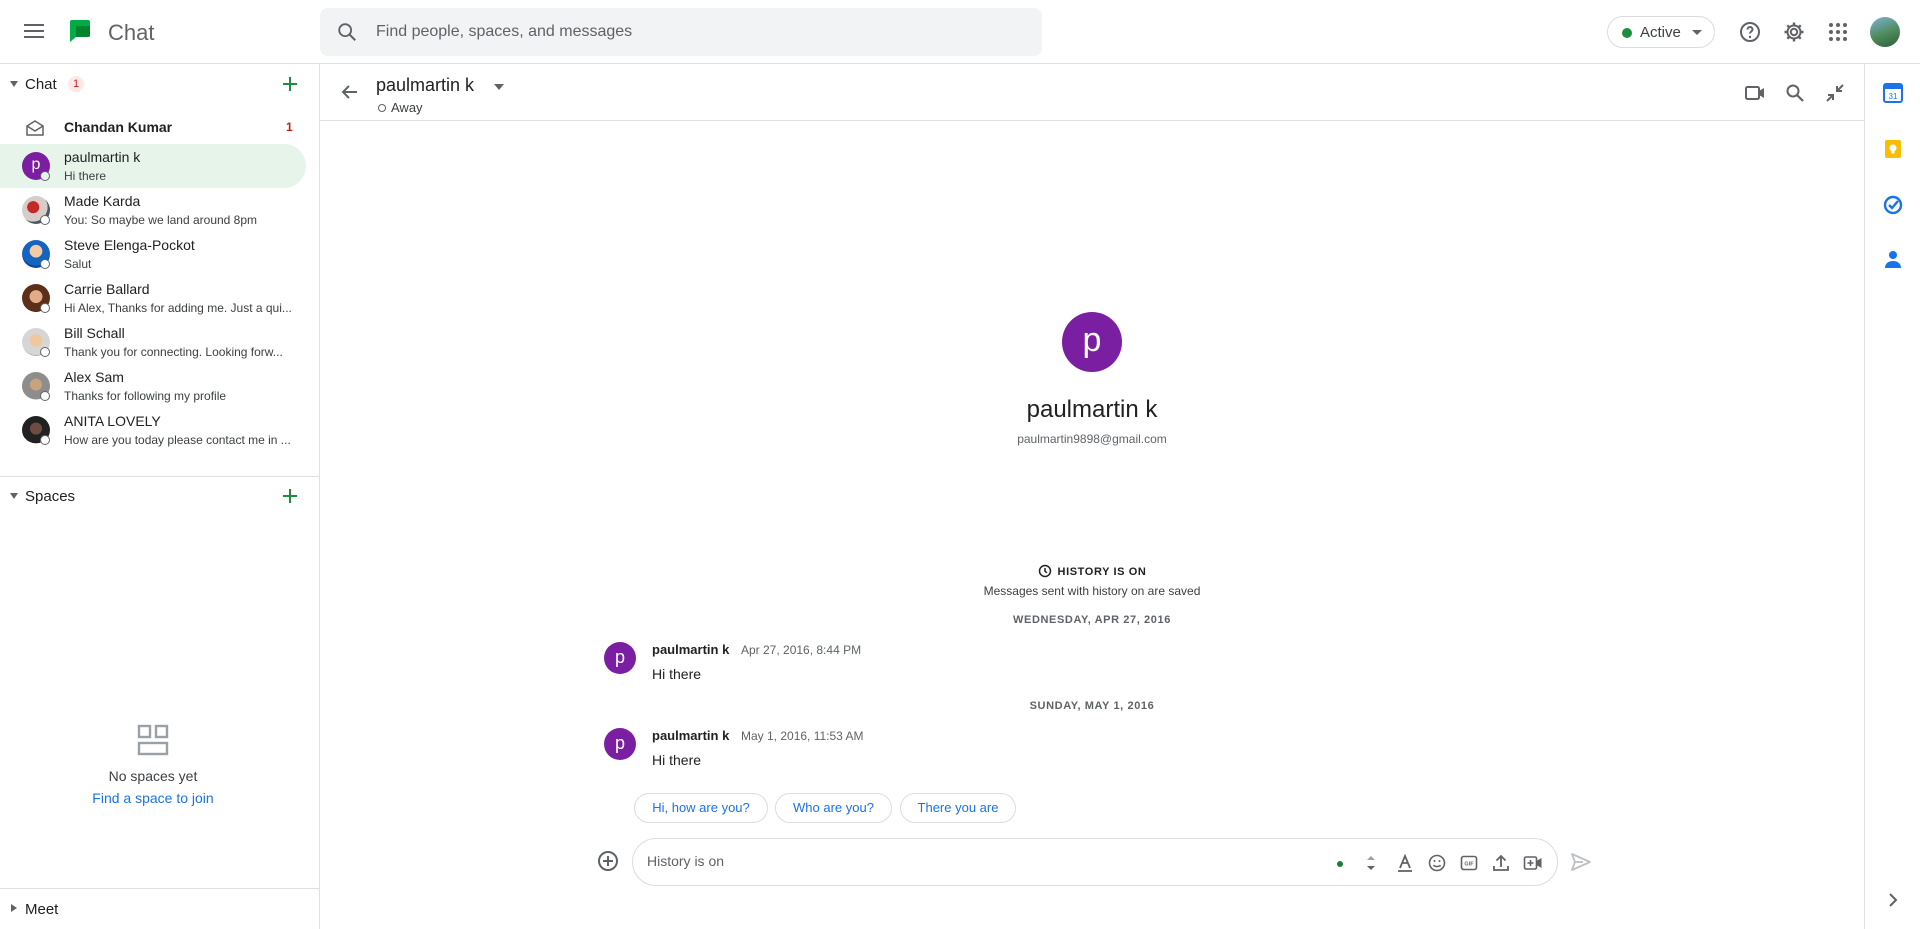  Describe the element at coordinates (1092, 92) in the screenshot. I see `conversation-header: paulmartin k Away` at that location.